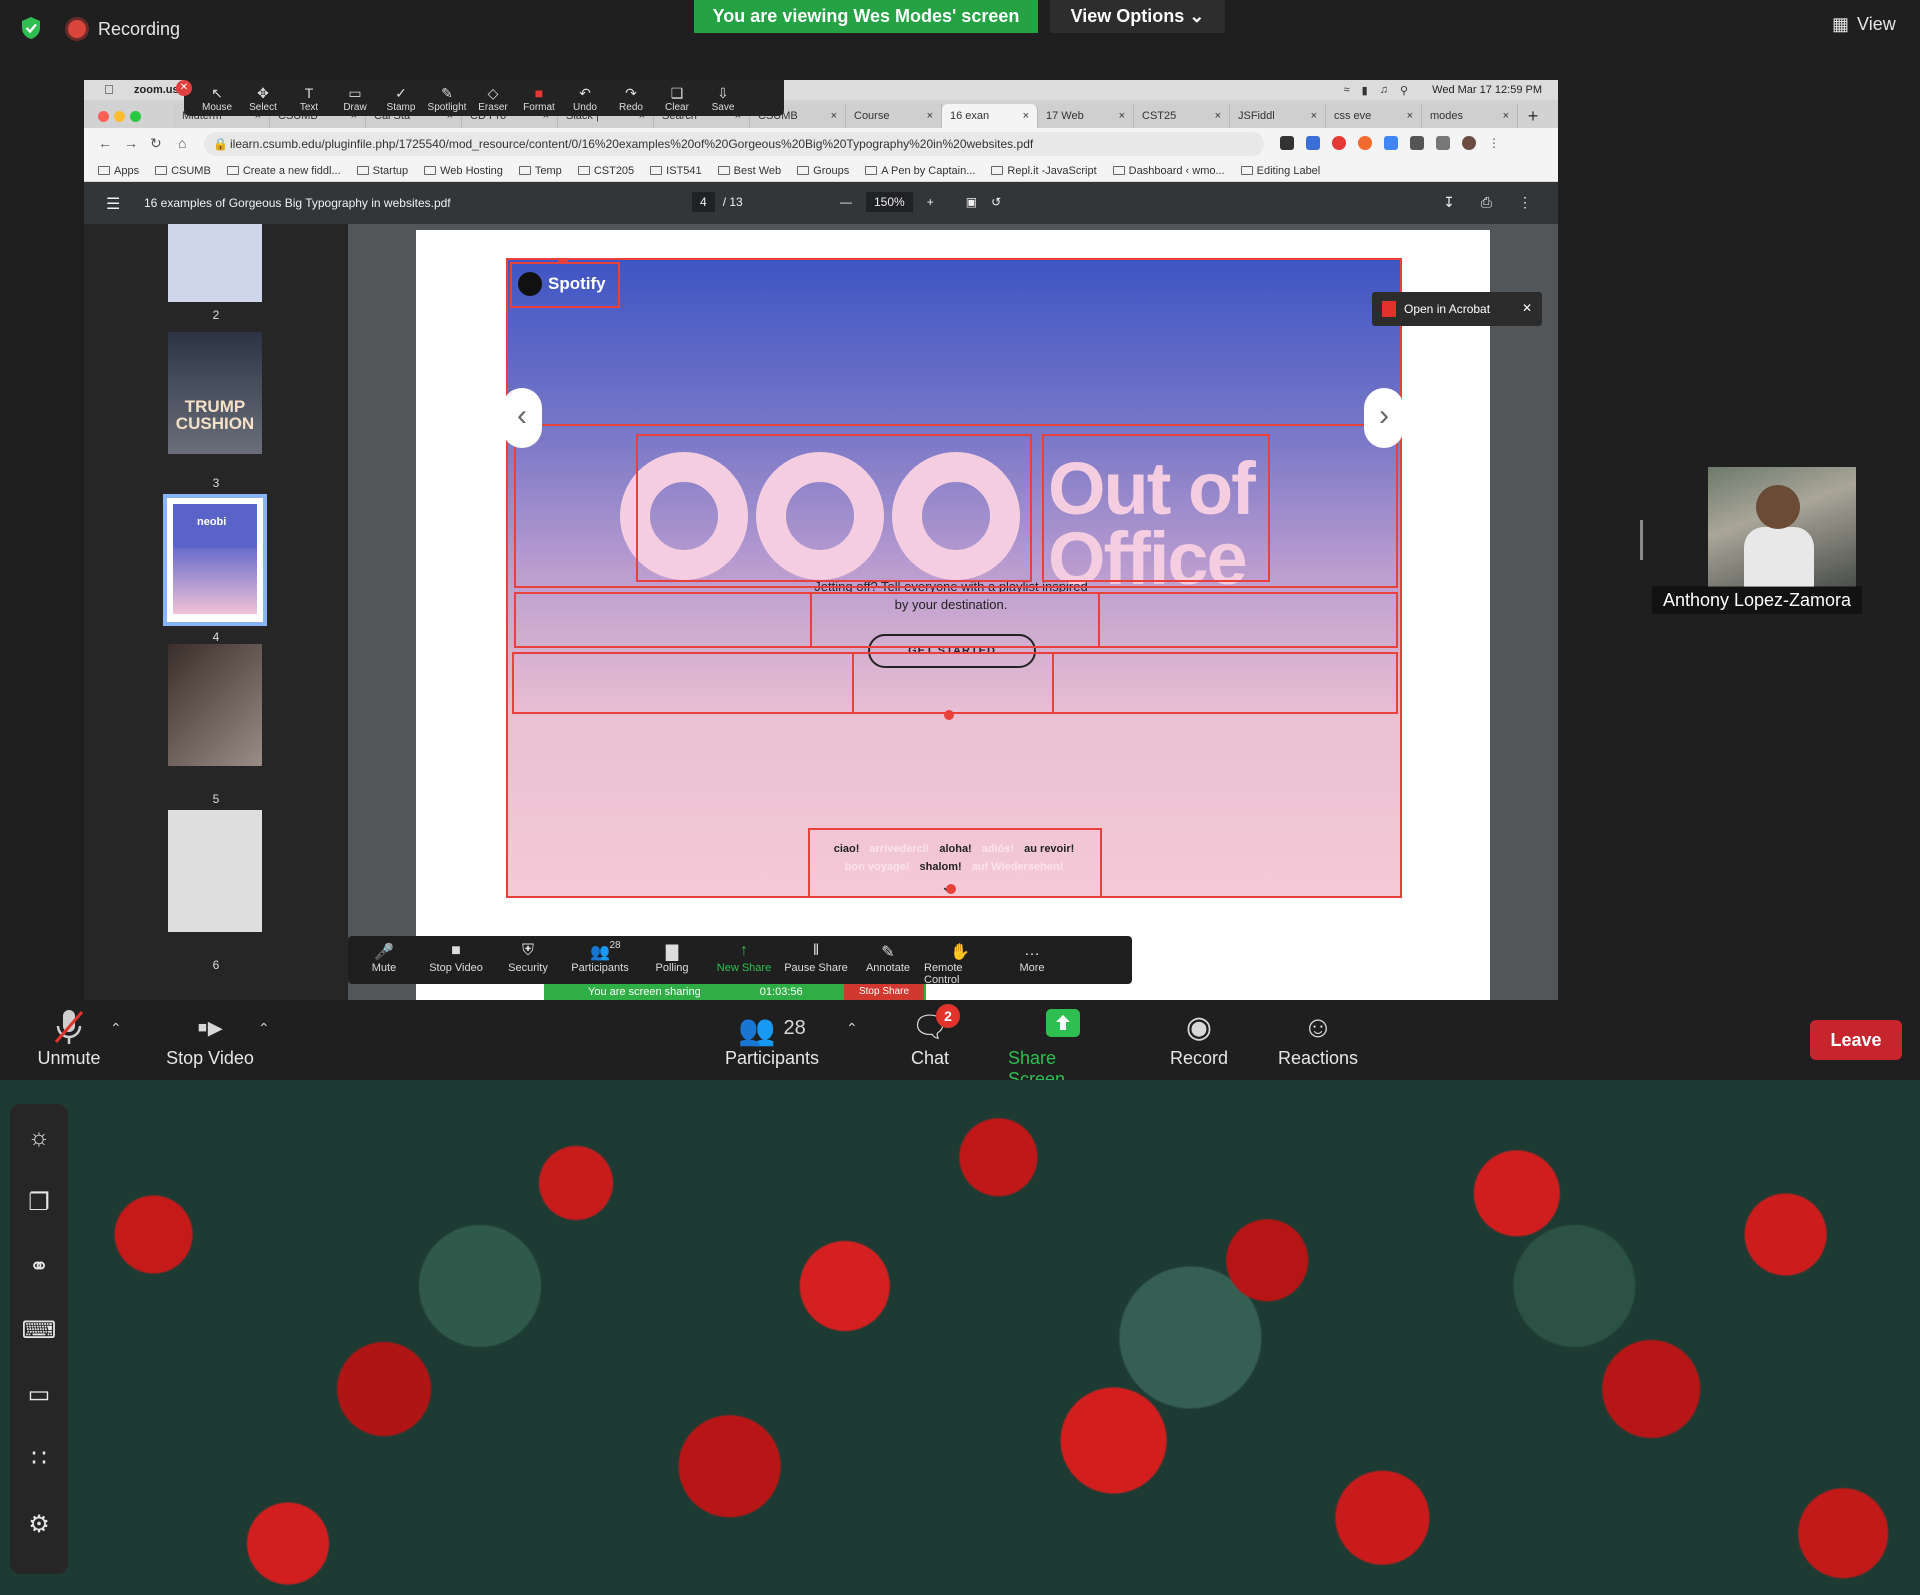 The width and height of the screenshot is (1920, 1595). I want to click on share-screen-button: Share Screen, so click(1063, 1049).